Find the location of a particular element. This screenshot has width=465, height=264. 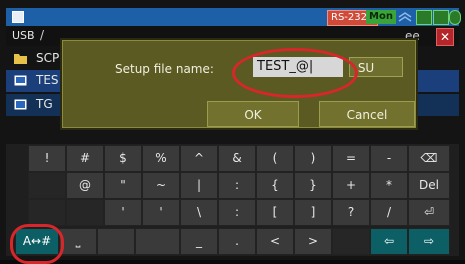

monitor-icon is located at coordinates (20, 80).